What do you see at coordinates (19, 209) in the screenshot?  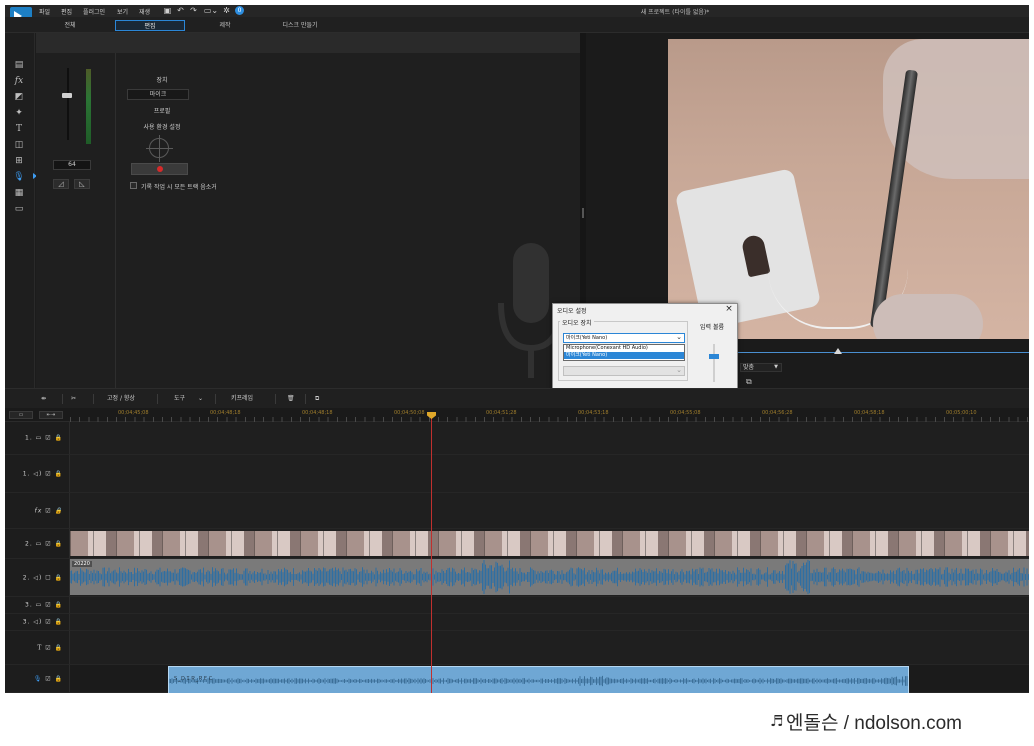 I see `subtitle-icon: ▭` at bounding box center [19, 209].